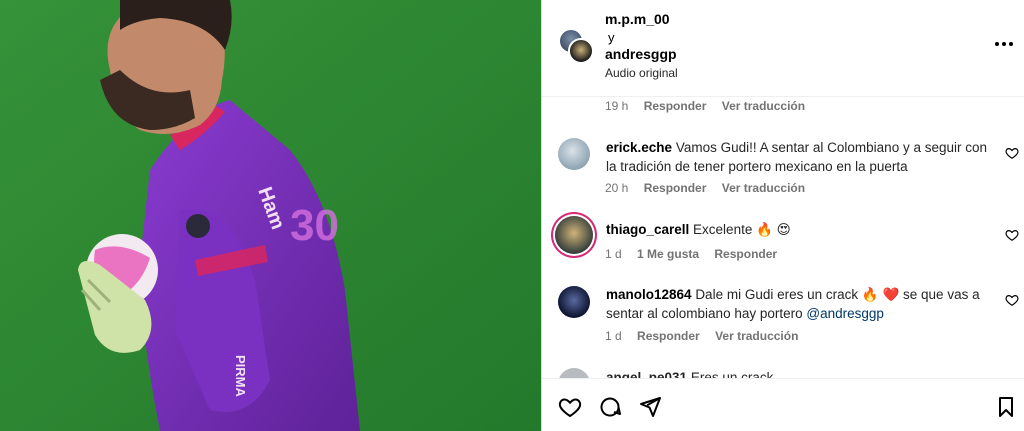 The height and width of the screenshot is (431, 1024). Describe the element at coordinates (647, 229) in the screenshot. I see `comment-username: thiago_carell` at that location.